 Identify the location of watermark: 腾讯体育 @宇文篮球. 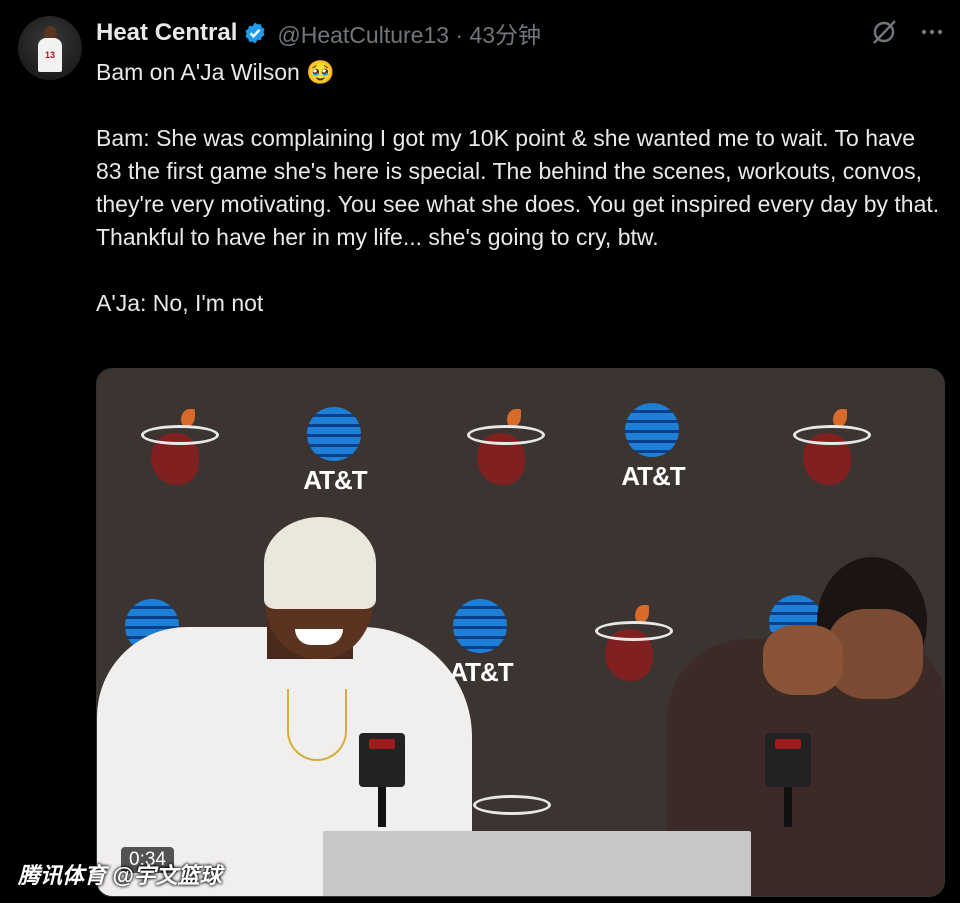
(120, 875).